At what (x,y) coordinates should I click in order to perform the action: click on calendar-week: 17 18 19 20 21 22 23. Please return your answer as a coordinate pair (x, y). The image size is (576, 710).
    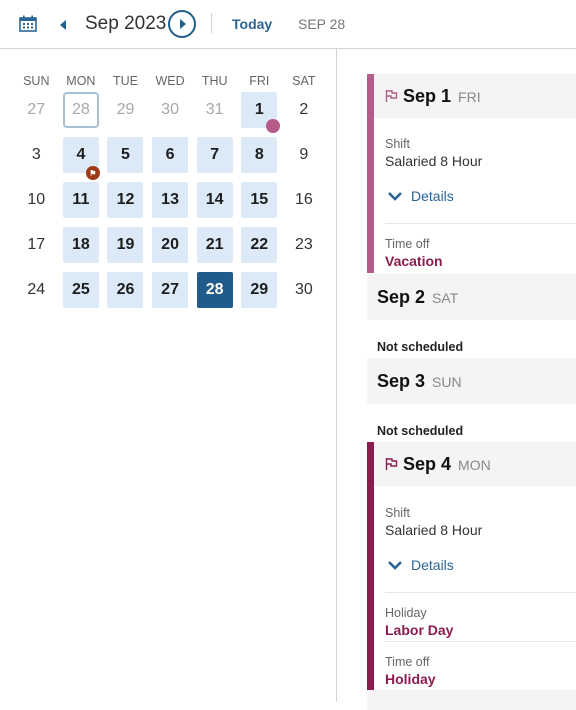
    Looking at the image, I should click on (170, 249).